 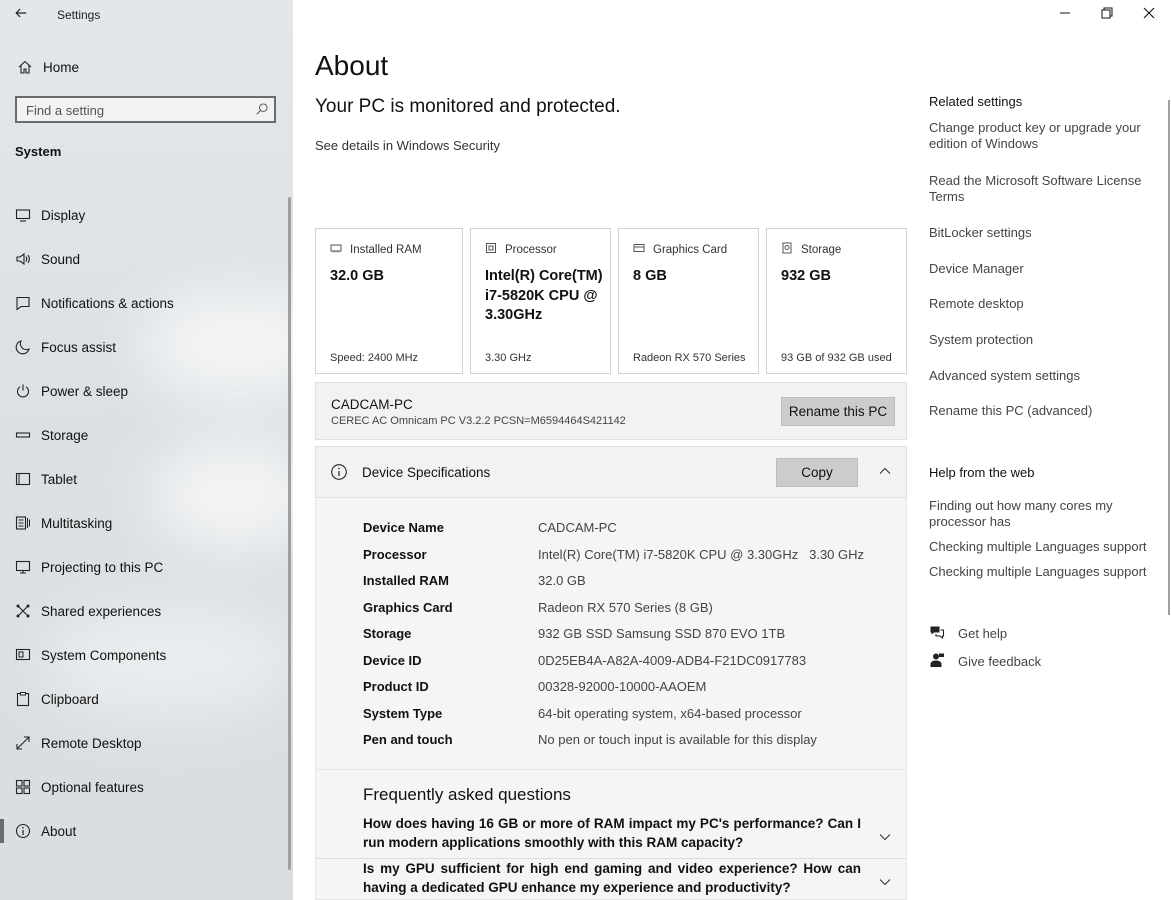 What do you see at coordinates (132, 110) in the screenshot?
I see `search-input` at bounding box center [132, 110].